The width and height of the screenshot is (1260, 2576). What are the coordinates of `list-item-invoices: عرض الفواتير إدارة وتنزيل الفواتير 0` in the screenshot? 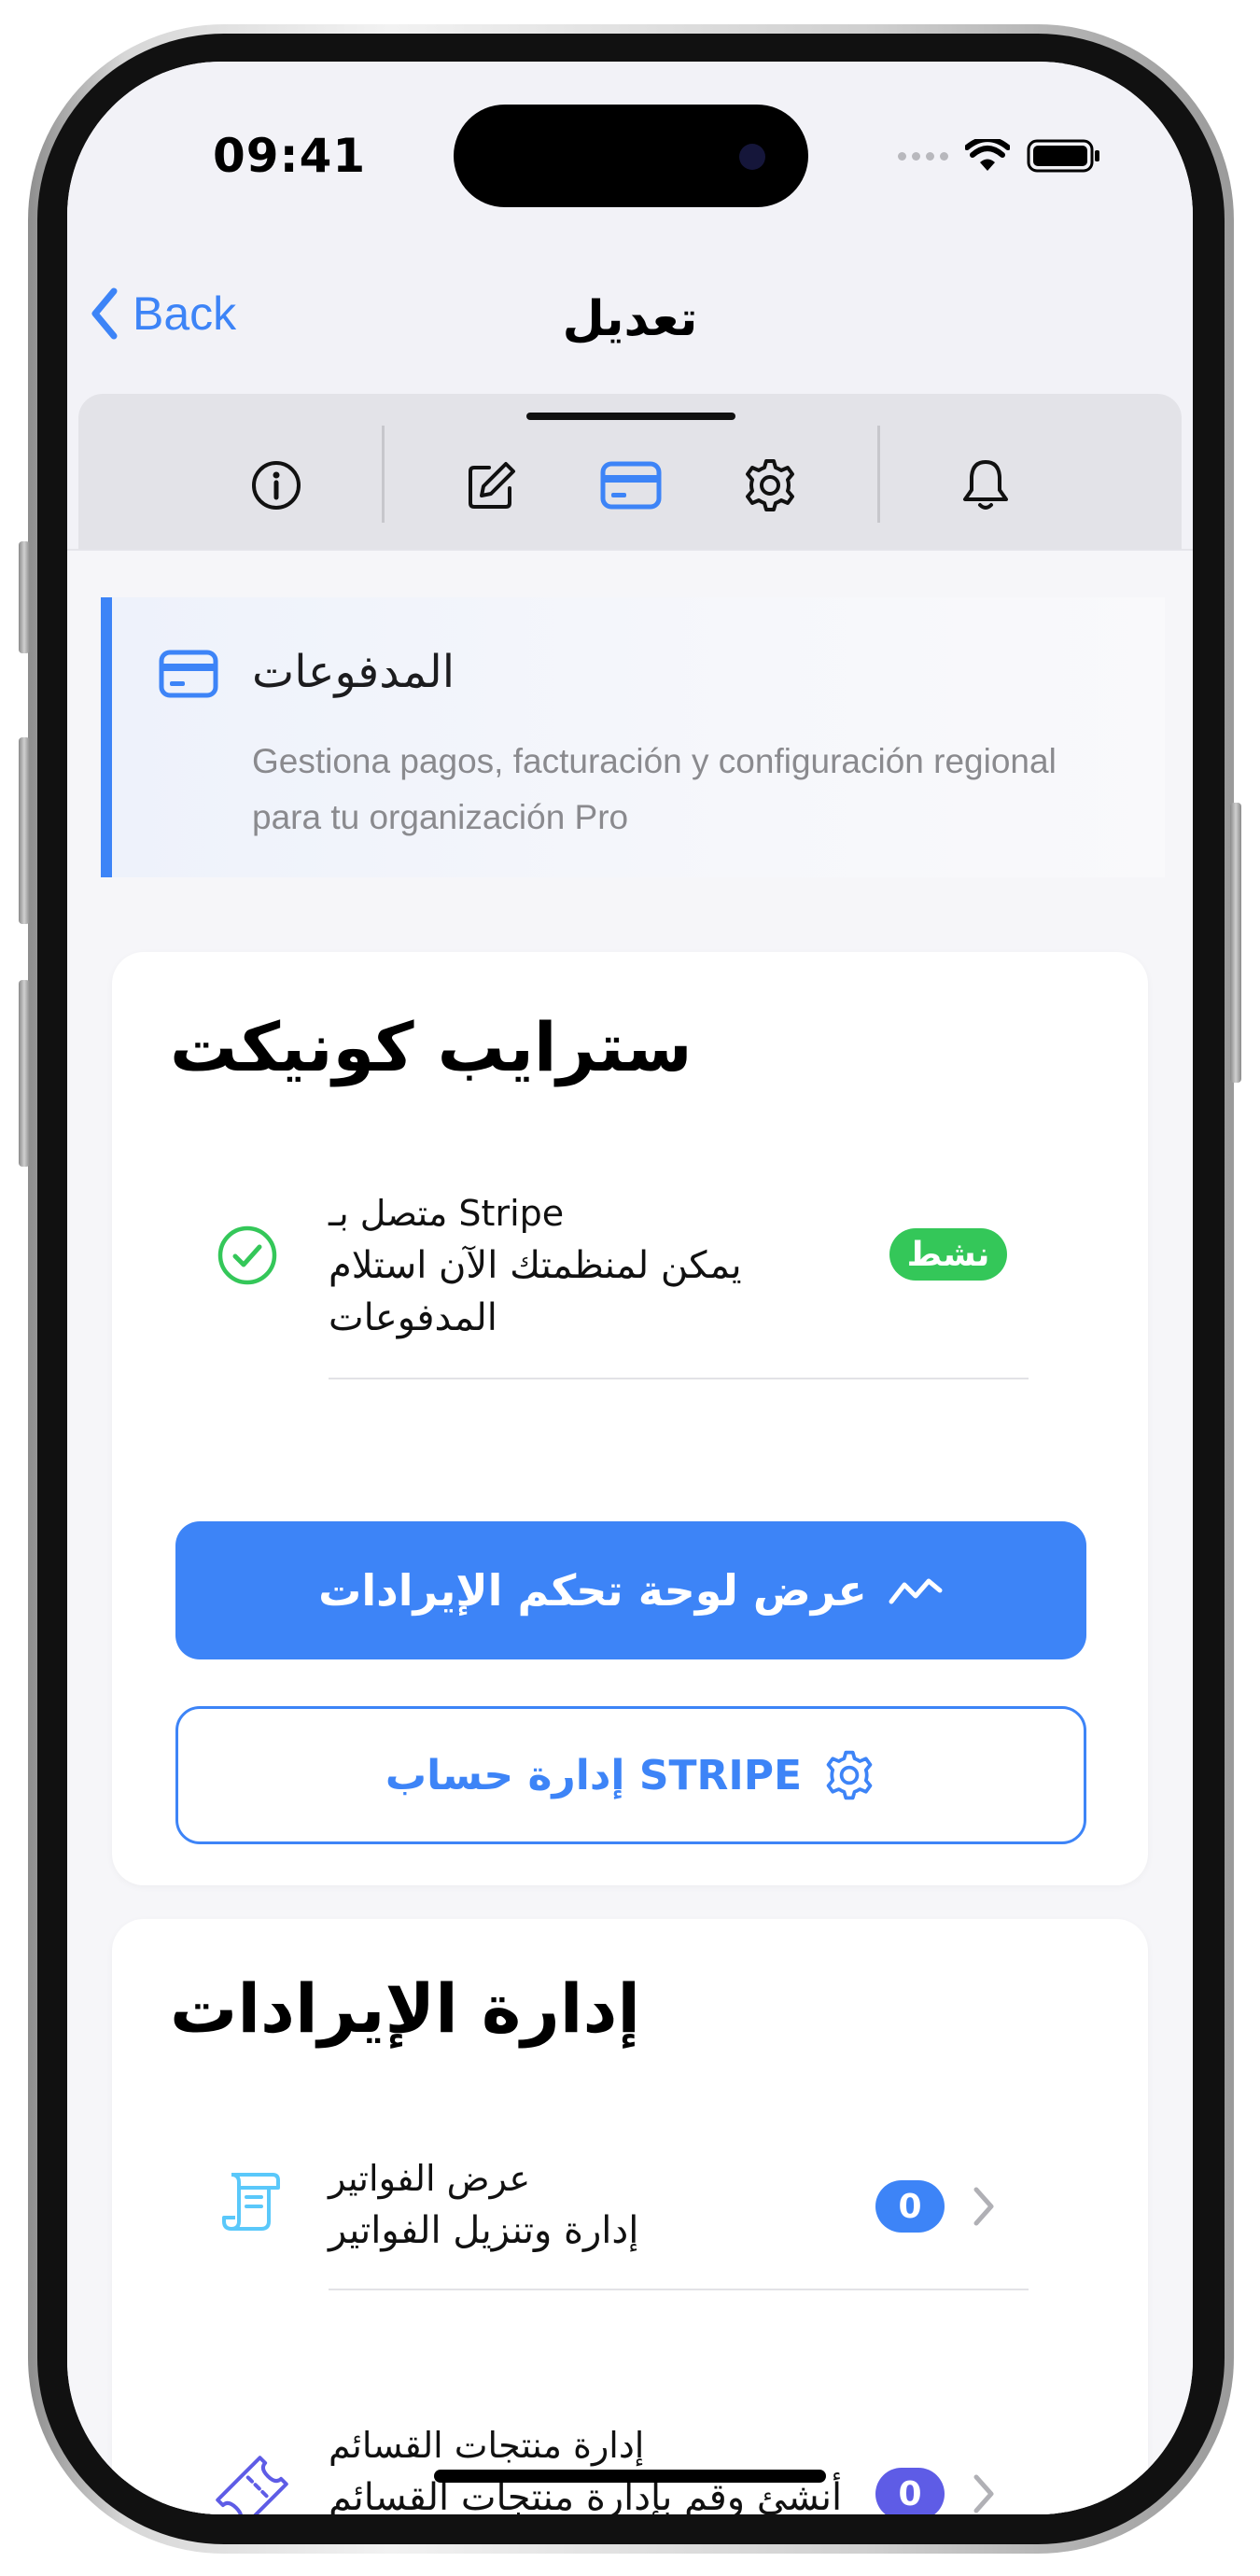 It's located at (630, 2217).